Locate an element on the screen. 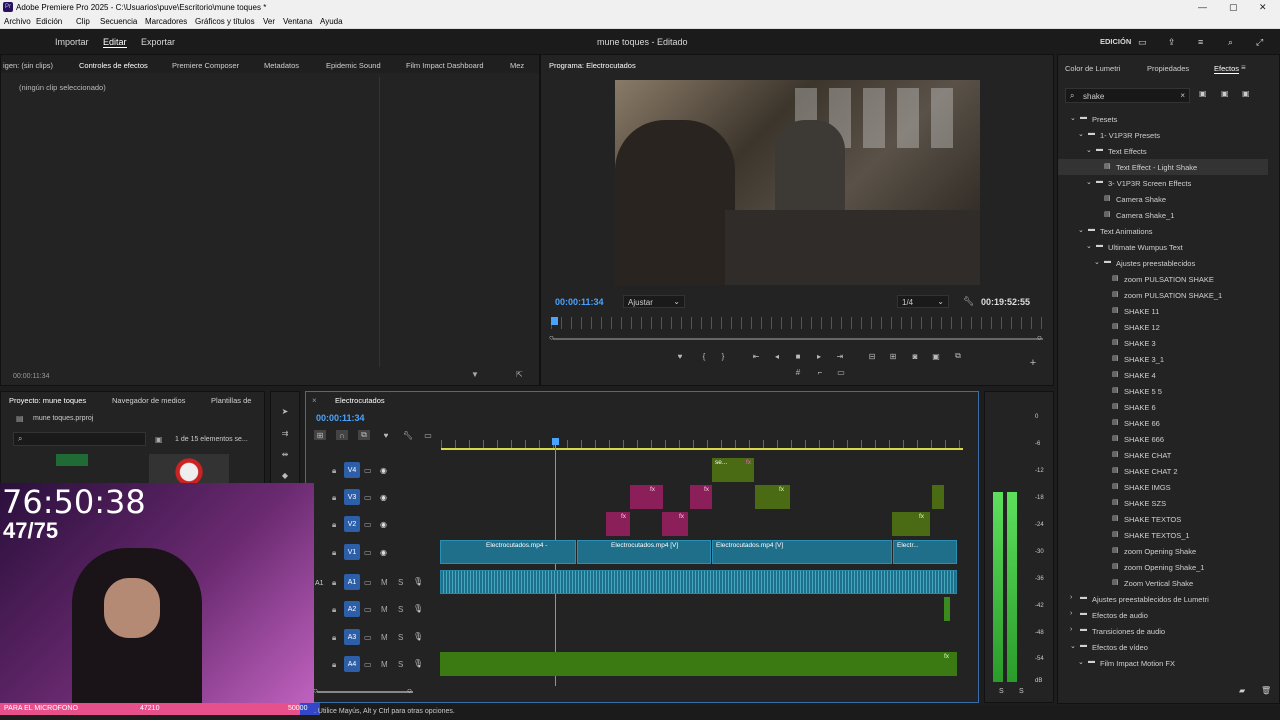  v4-clip: se... fx is located at coordinates (733, 470).